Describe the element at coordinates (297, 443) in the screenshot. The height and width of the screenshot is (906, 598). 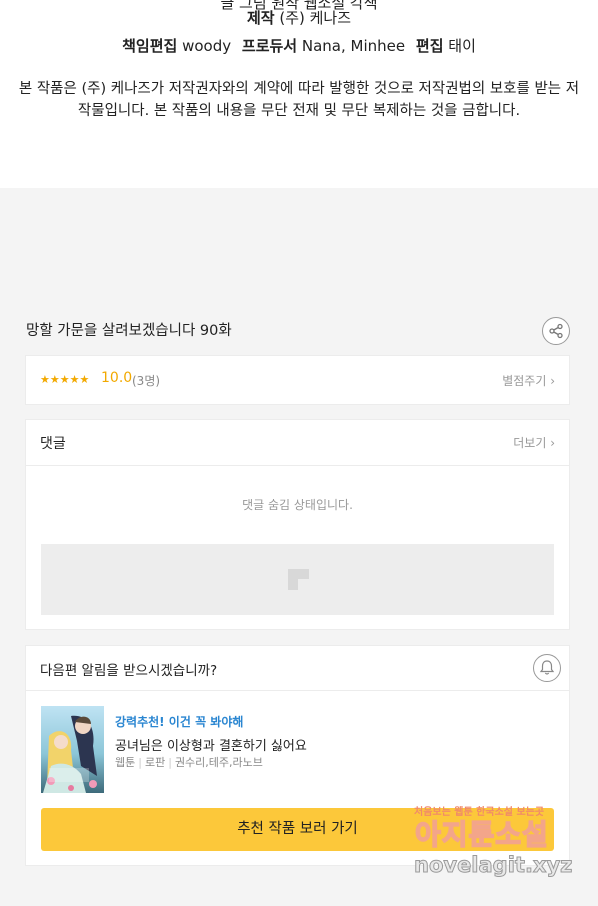
I see `comment-header: 댓글 더보기 ›` at that location.